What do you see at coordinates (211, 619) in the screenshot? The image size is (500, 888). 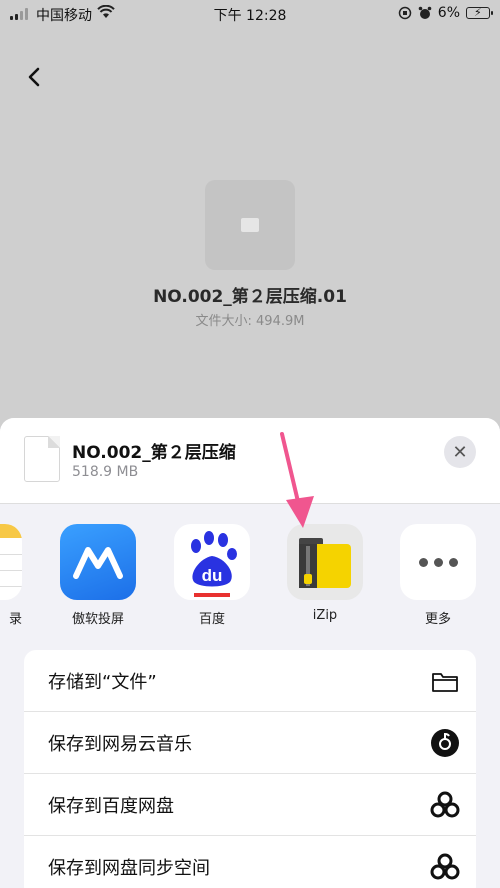 I see `app-label: 百度` at bounding box center [211, 619].